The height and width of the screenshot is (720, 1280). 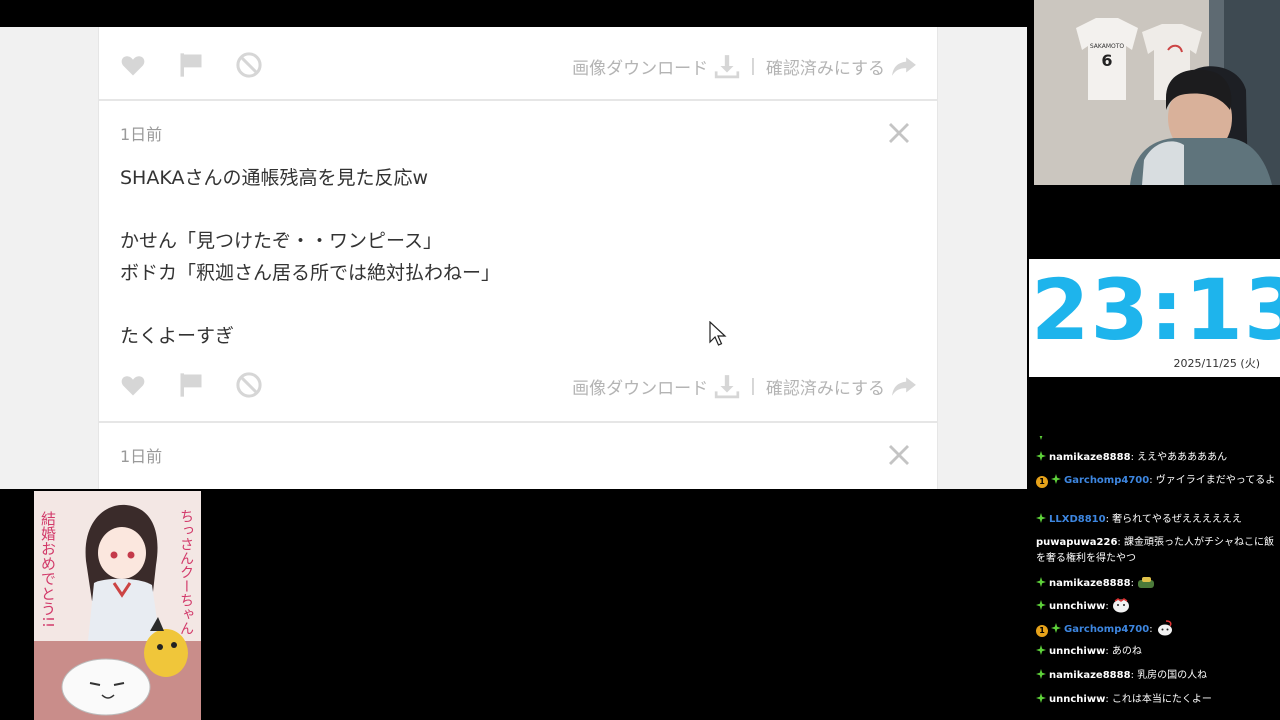 I want to click on clock-date: 2025/11/25 (火), so click(x=1216, y=363).